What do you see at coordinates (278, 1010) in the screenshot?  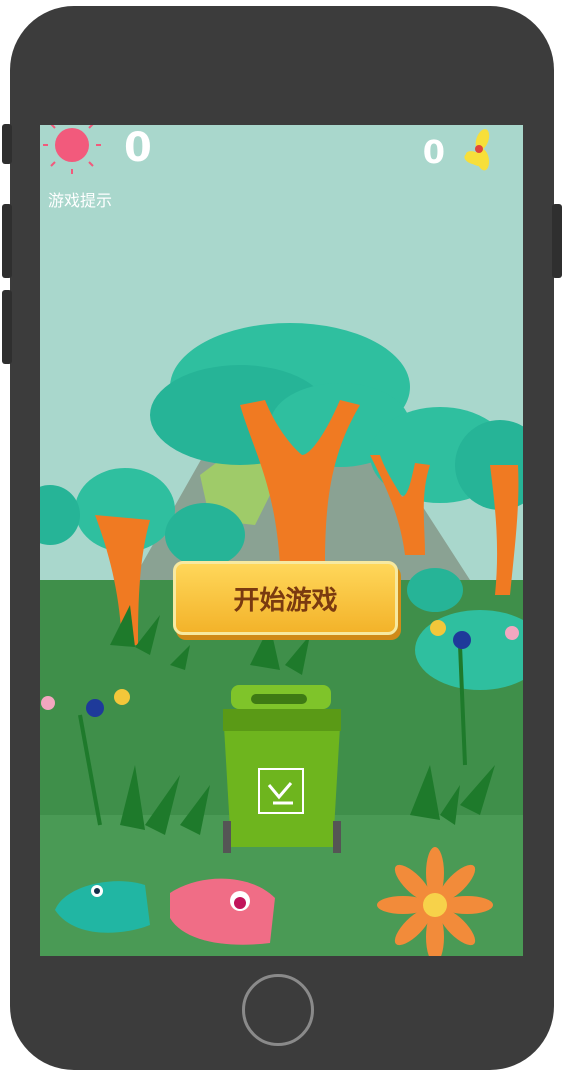 I see `home-button` at bounding box center [278, 1010].